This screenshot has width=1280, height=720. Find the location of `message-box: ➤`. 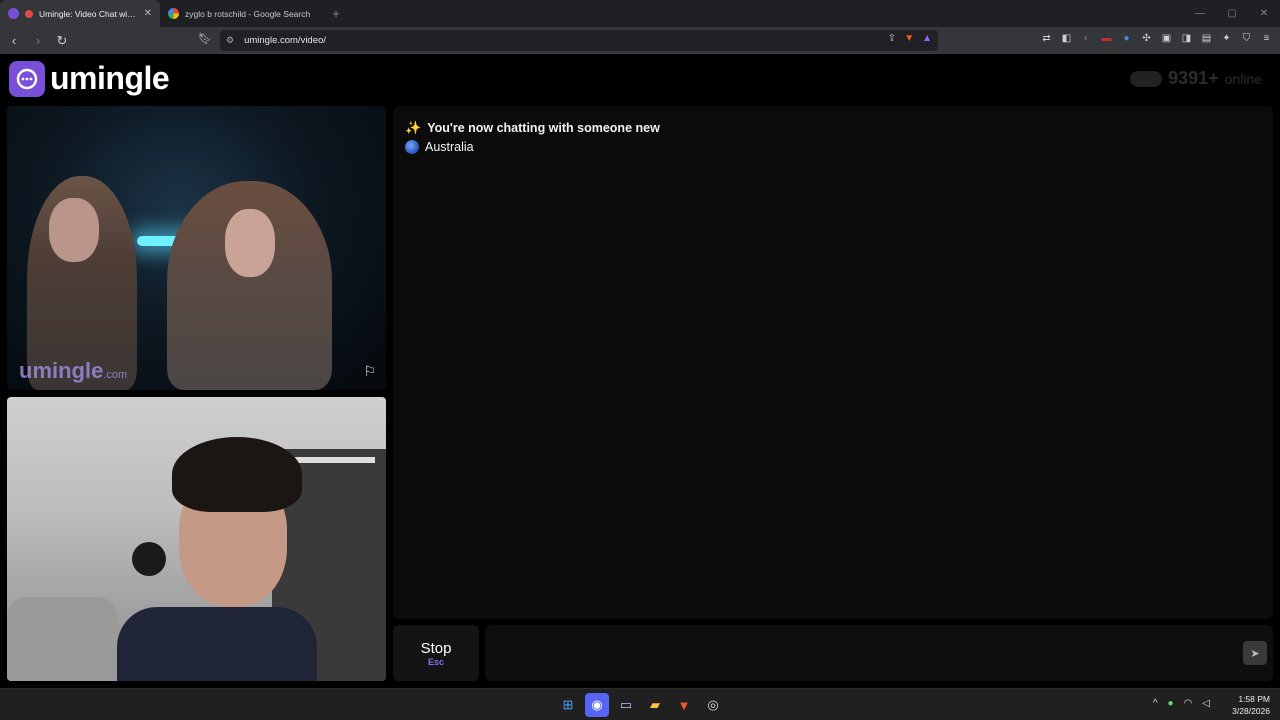

message-box: ➤ is located at coordinates (879, 653).